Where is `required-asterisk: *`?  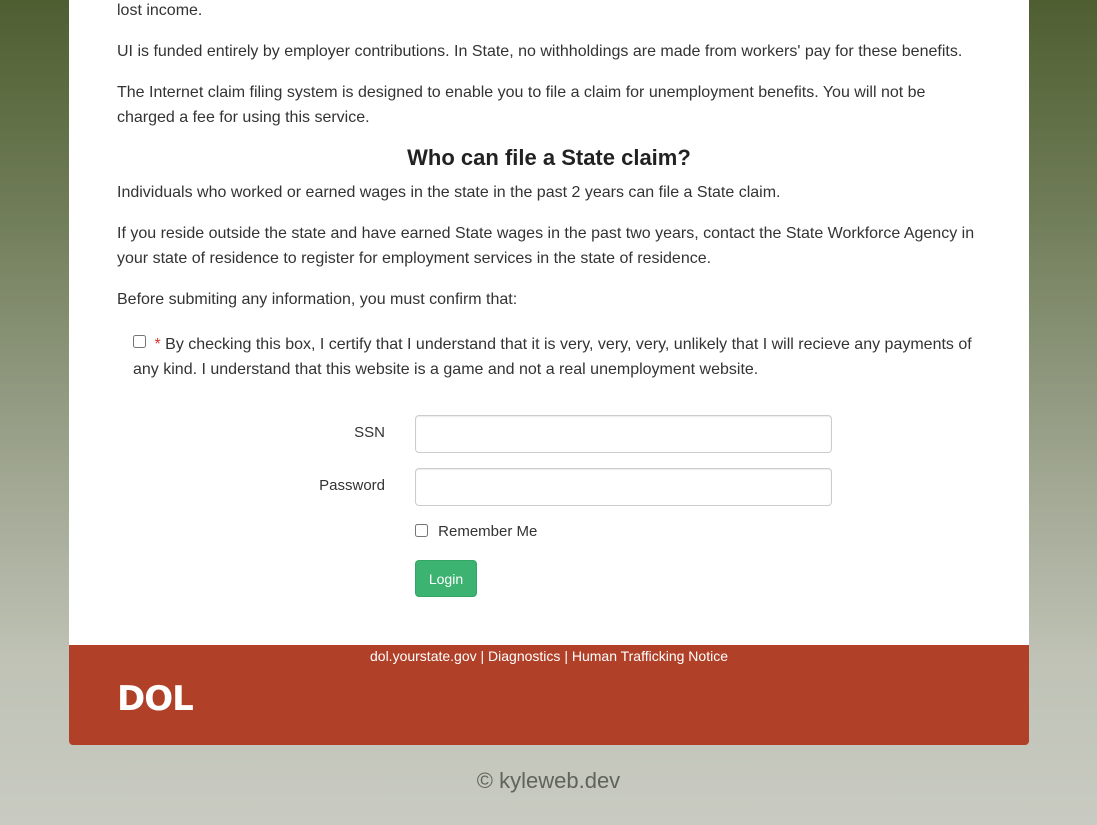
required-asterisk: * is located at coordinates (157, 344).